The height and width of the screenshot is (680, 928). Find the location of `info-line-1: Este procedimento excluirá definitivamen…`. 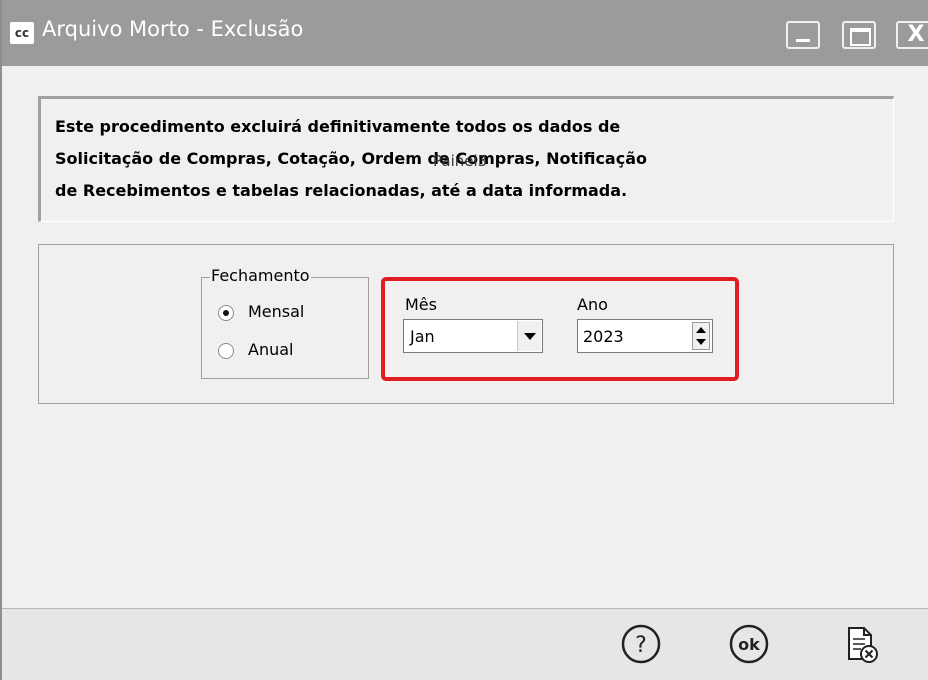

info-line-1: Este procedimento excluirá definitivamen… is located at coordinates (338, 126).